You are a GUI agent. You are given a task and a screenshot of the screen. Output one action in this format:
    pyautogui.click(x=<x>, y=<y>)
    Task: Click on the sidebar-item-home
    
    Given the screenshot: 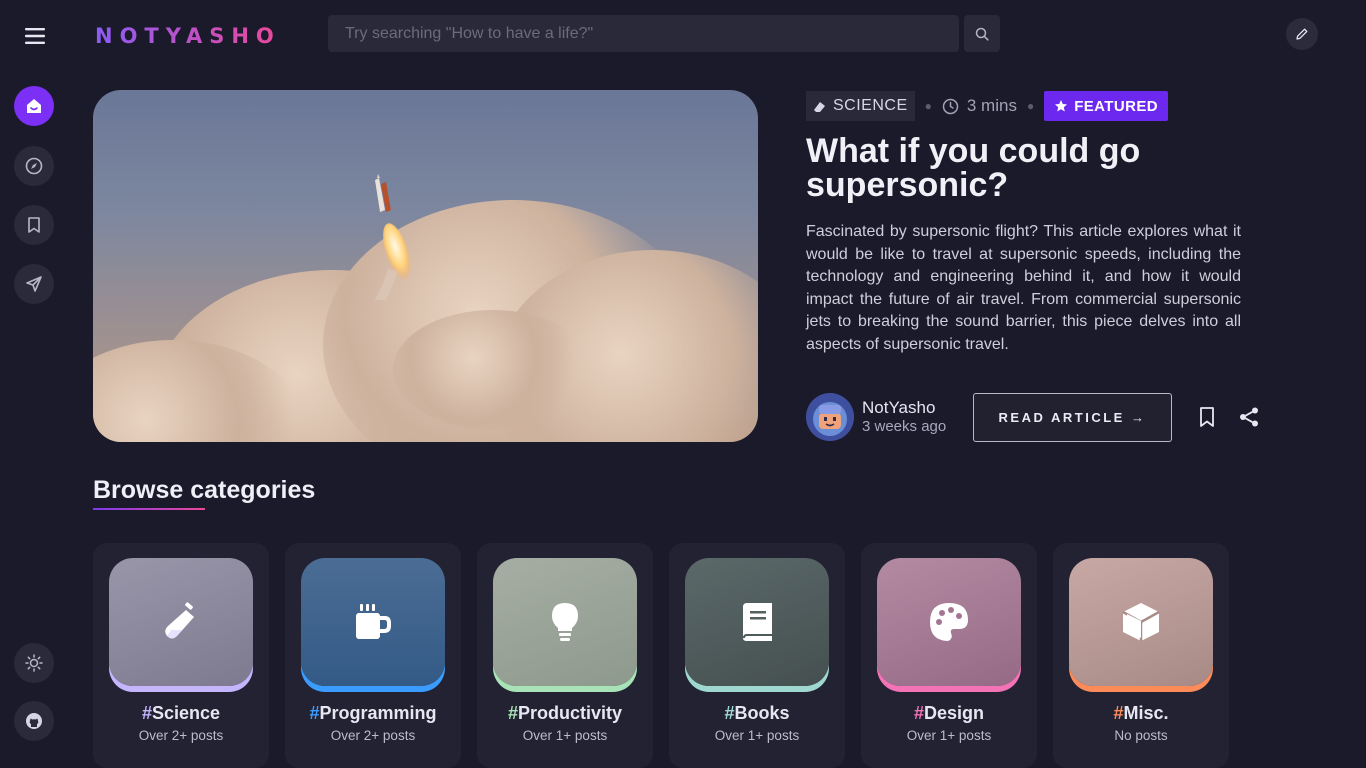 What is the action you would take?
    pyautogui.click(x=34, y=106)
    